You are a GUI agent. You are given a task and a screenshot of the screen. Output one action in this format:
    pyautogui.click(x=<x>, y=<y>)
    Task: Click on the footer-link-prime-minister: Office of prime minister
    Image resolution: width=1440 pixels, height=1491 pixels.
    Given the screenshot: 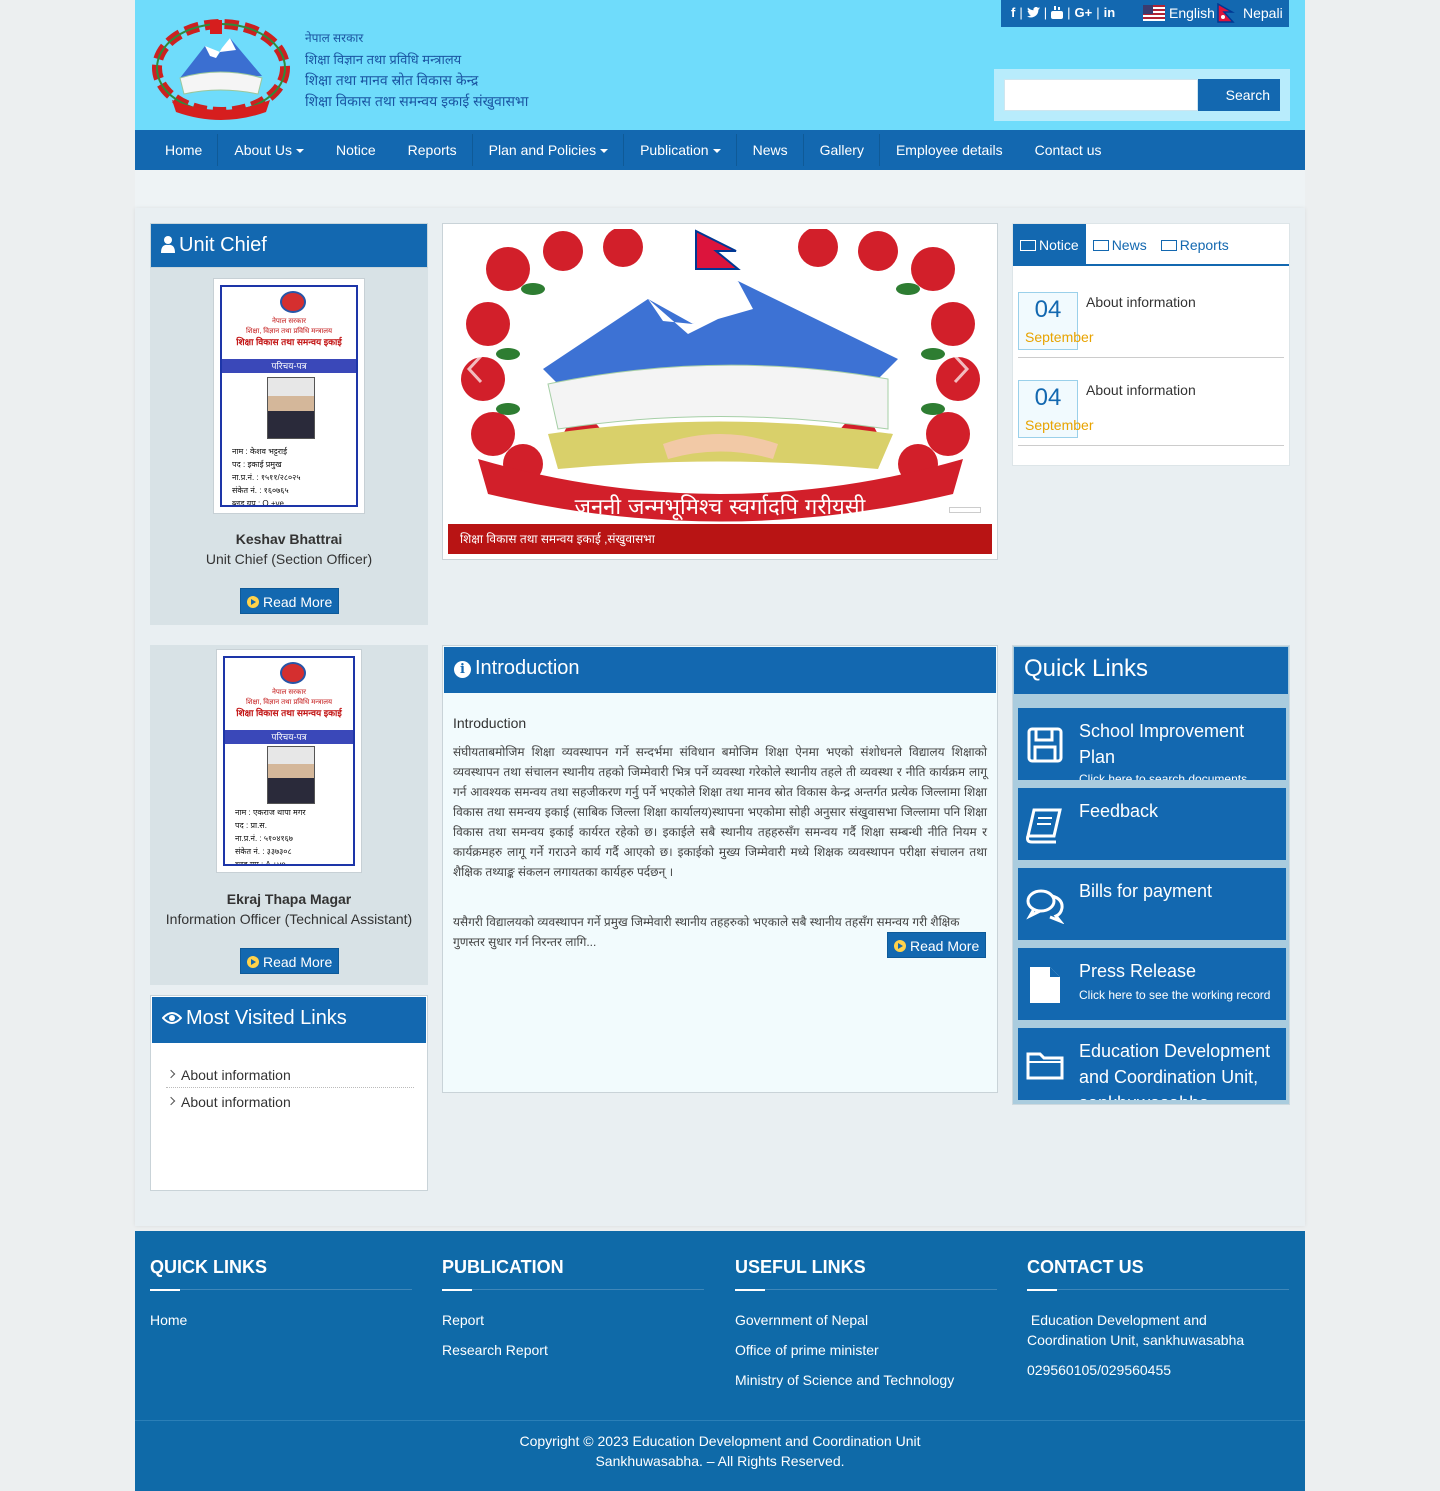 What is the action you would take?
    pyautogui.click(x=866, y=1350)
    